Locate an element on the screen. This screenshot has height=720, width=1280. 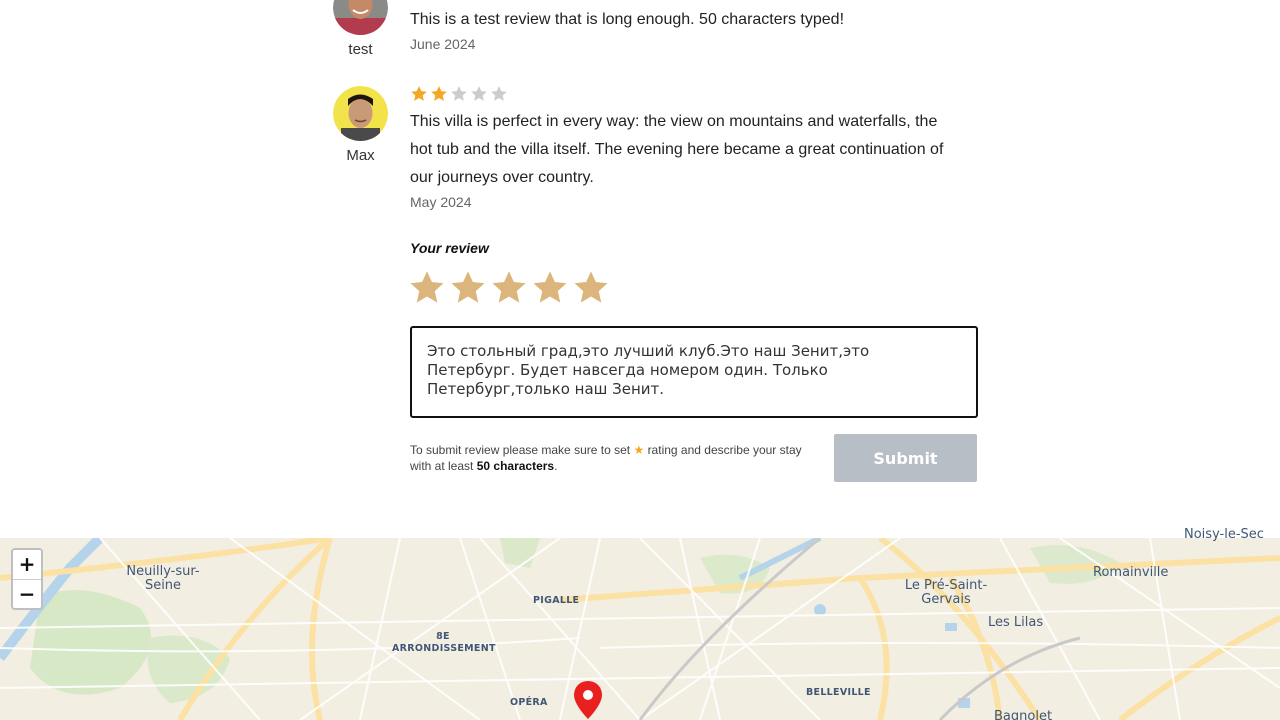
map-label: Noisy-le-Sec is located at coordinates (1224, 534).